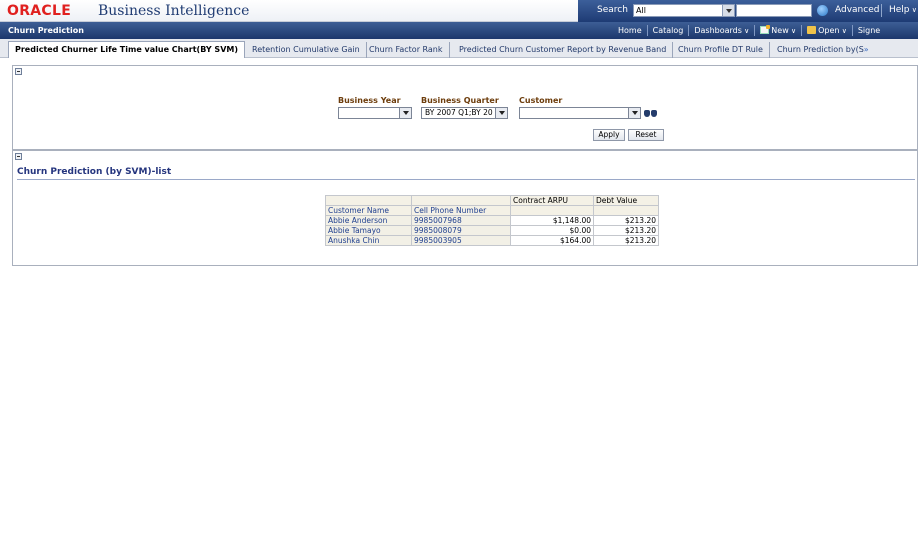  I want to click on nav-signed-in: Signe, so click(869, 30).